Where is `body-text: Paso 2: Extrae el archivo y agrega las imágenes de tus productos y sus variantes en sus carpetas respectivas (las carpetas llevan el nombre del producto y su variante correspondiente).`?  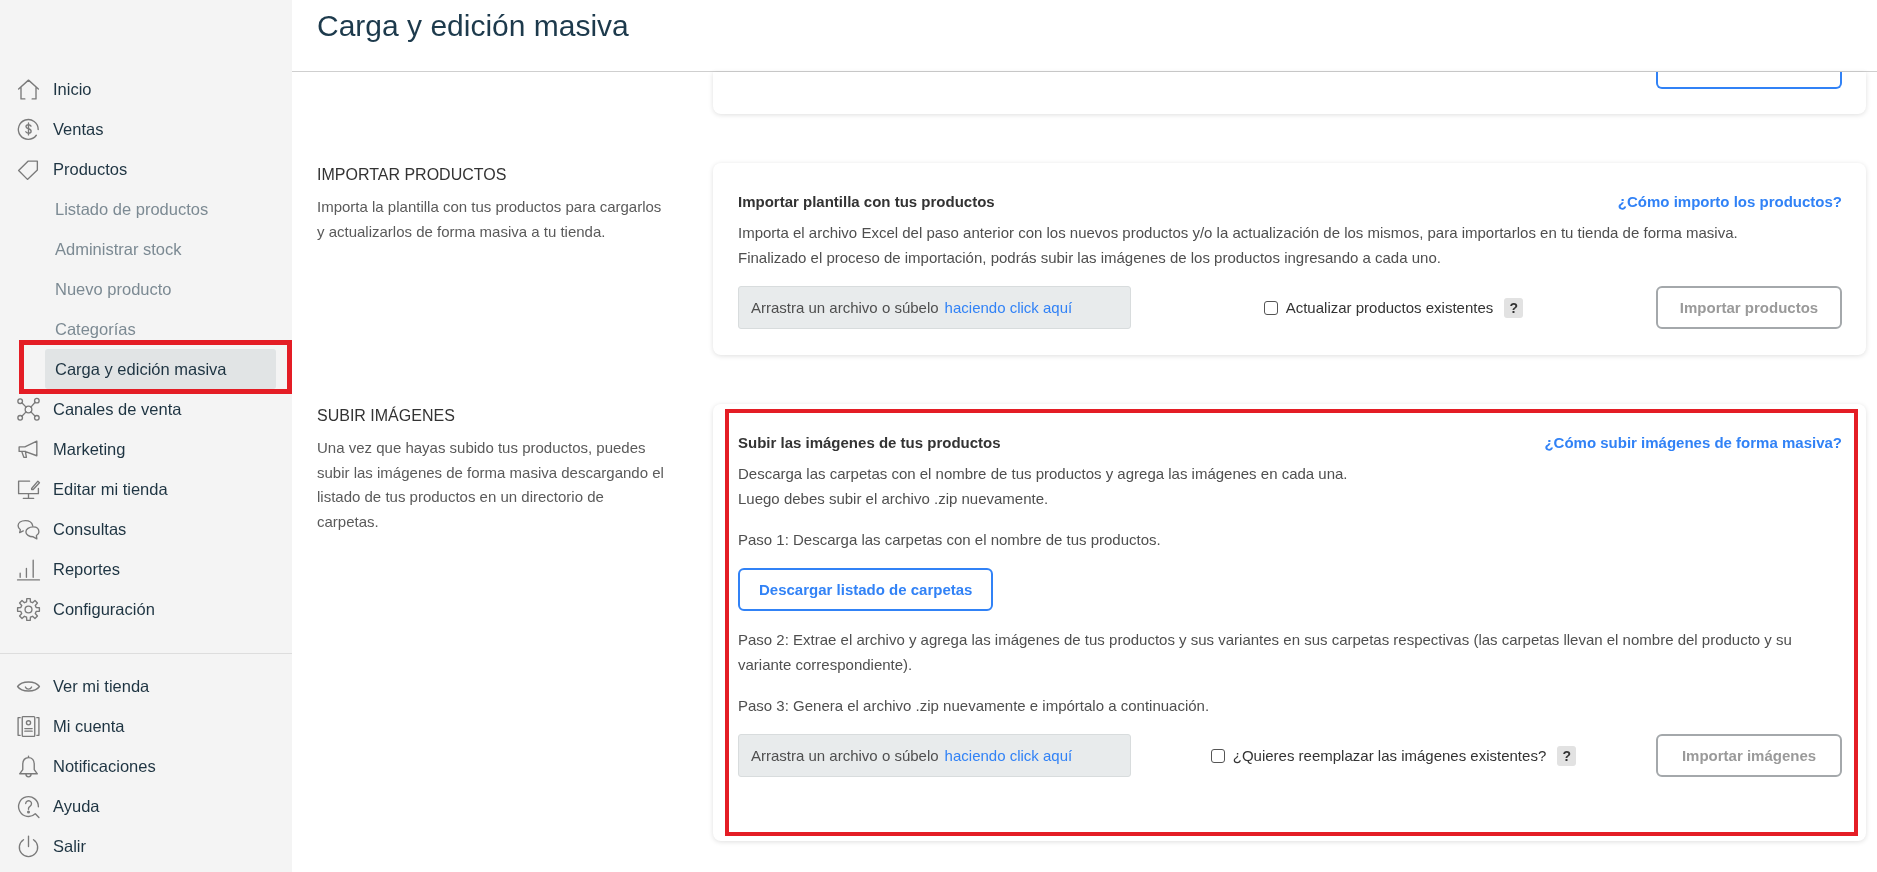
body-text: Paso 2: Extrae el archivo y agrega las imágenes de tus productos y sus variantes en sus carpetas respectivas (las carpetas llevan el nombre del producto y su variante correspondiente). is located at coordinates (1265, 652).